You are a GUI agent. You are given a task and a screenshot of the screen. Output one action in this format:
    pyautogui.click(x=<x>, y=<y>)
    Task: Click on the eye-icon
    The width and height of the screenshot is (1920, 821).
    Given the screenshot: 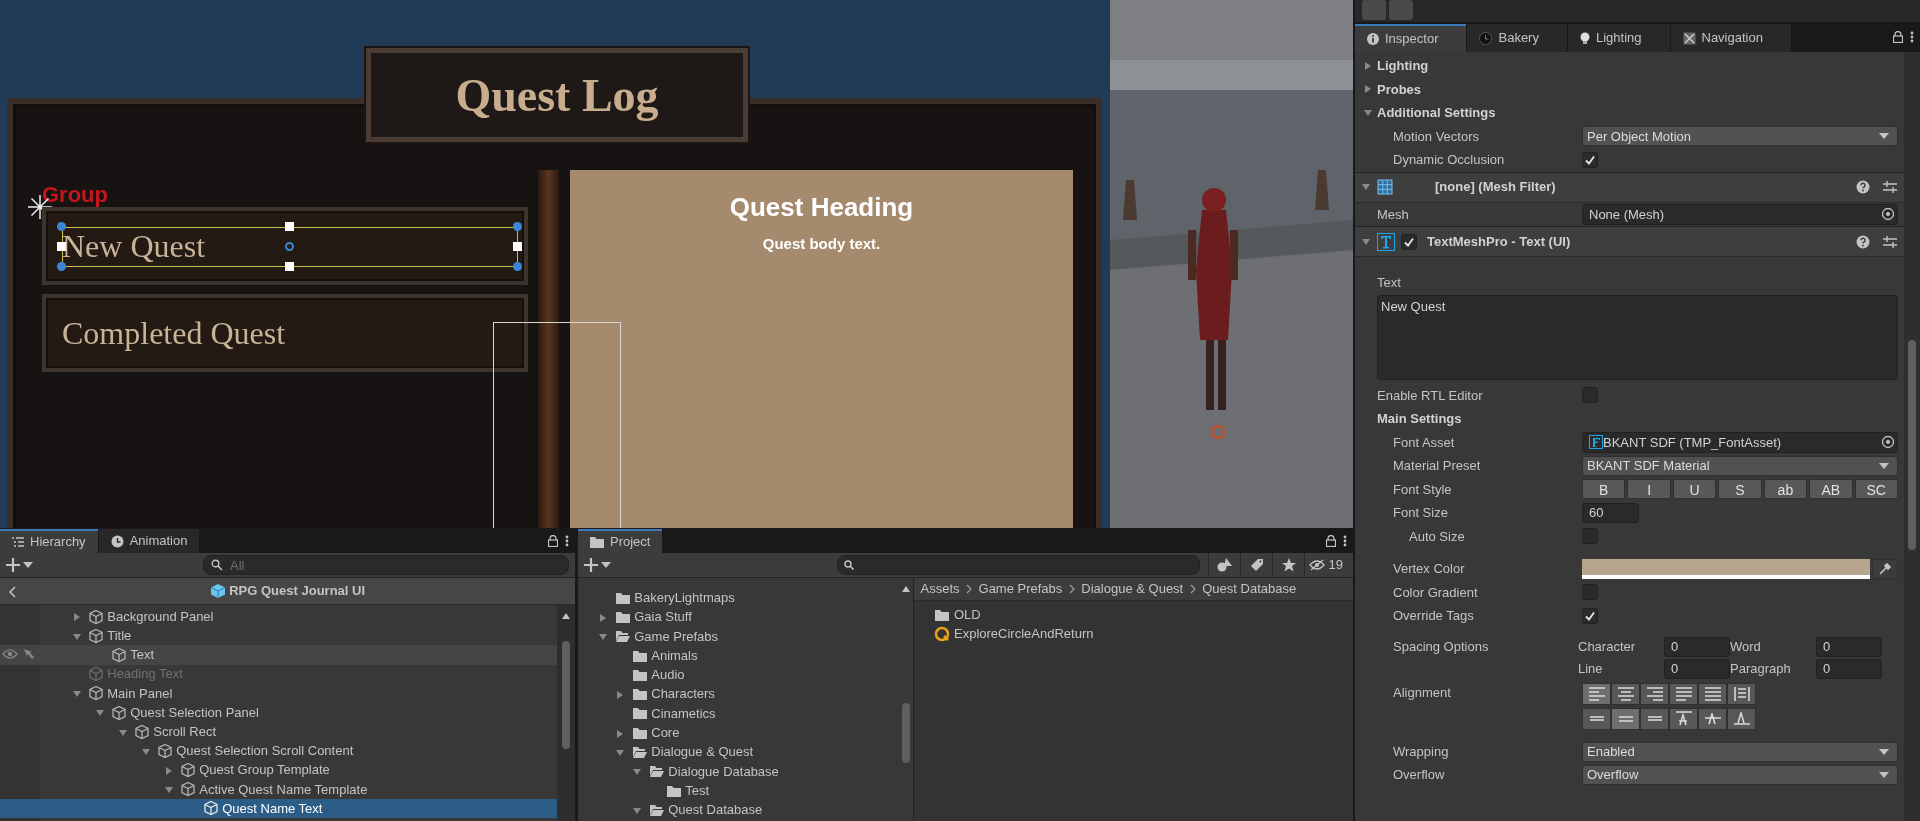 What is the action you would take?
    pyautogui.click(x=10, y=654)
    